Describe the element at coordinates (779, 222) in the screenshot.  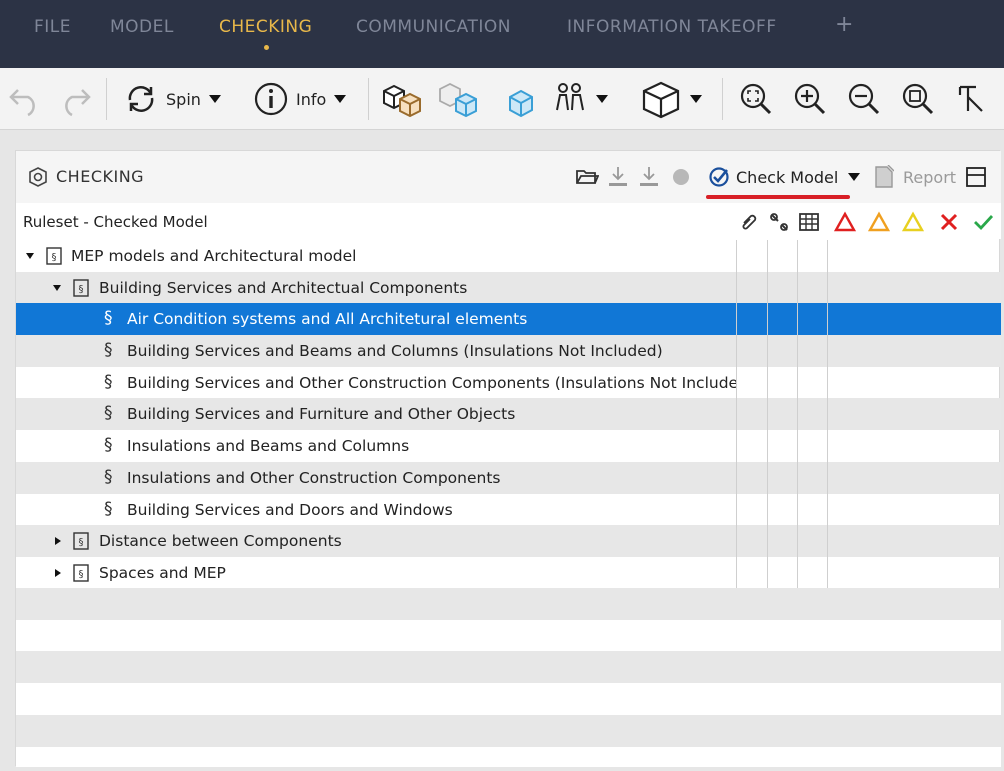
I see `wrench-icon` at that location.